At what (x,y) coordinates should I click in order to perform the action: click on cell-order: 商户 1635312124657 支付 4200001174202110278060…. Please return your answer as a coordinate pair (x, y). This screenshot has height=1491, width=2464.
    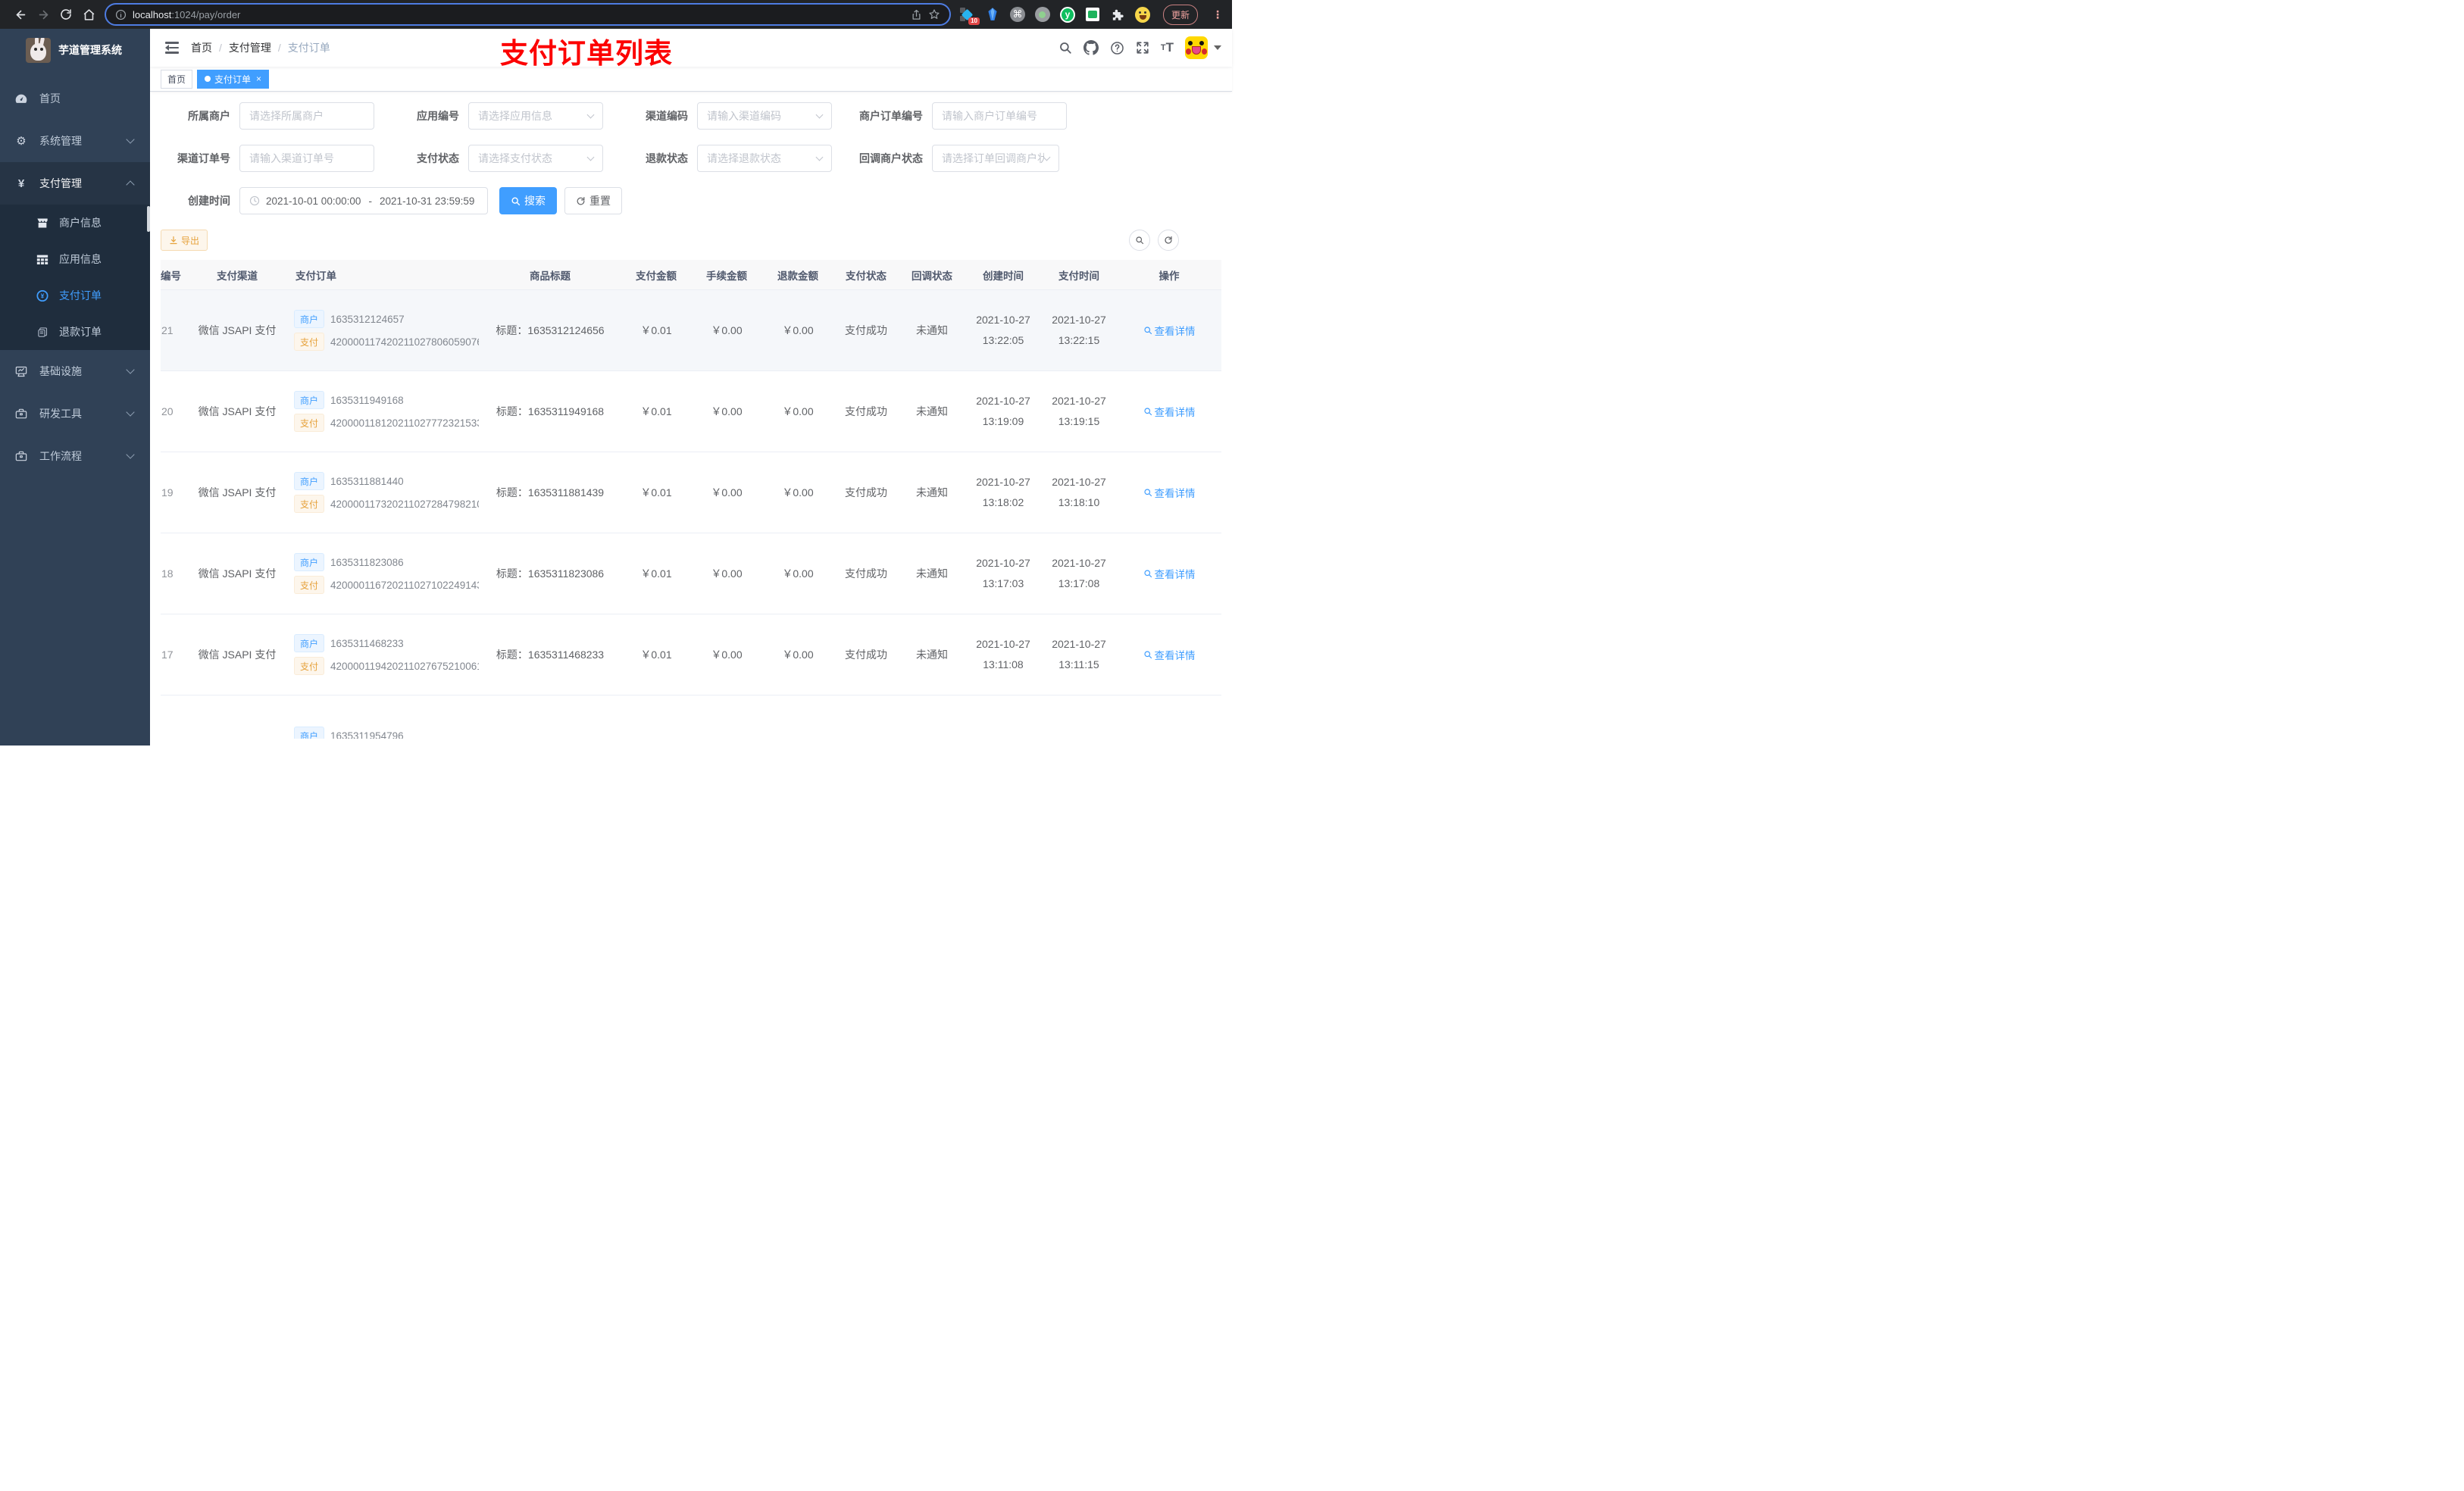
    Looking at the image, I should click on (380, 330).